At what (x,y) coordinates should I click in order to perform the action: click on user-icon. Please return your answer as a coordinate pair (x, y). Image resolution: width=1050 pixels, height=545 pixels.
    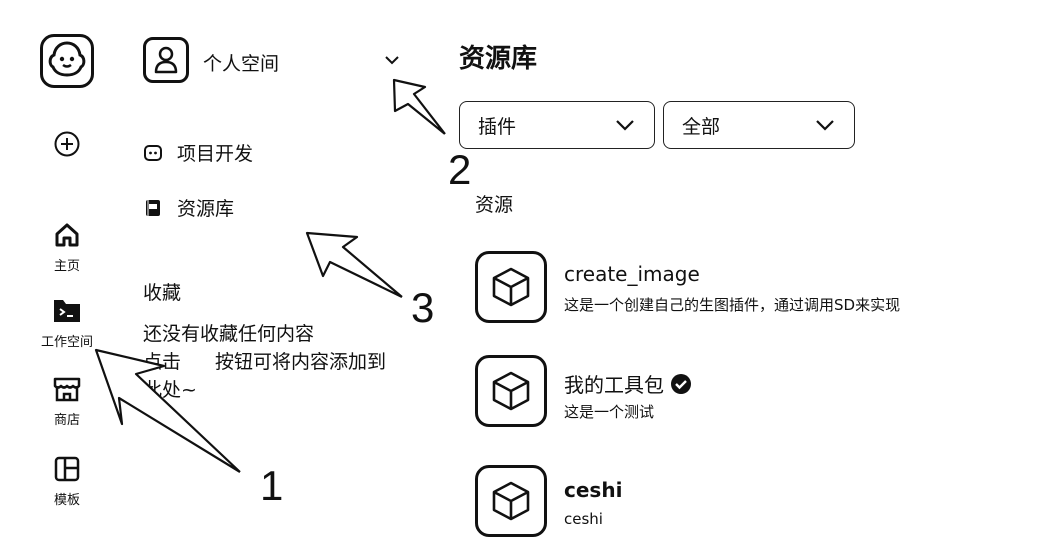
    Looking at the image, I should click on (166, 60).